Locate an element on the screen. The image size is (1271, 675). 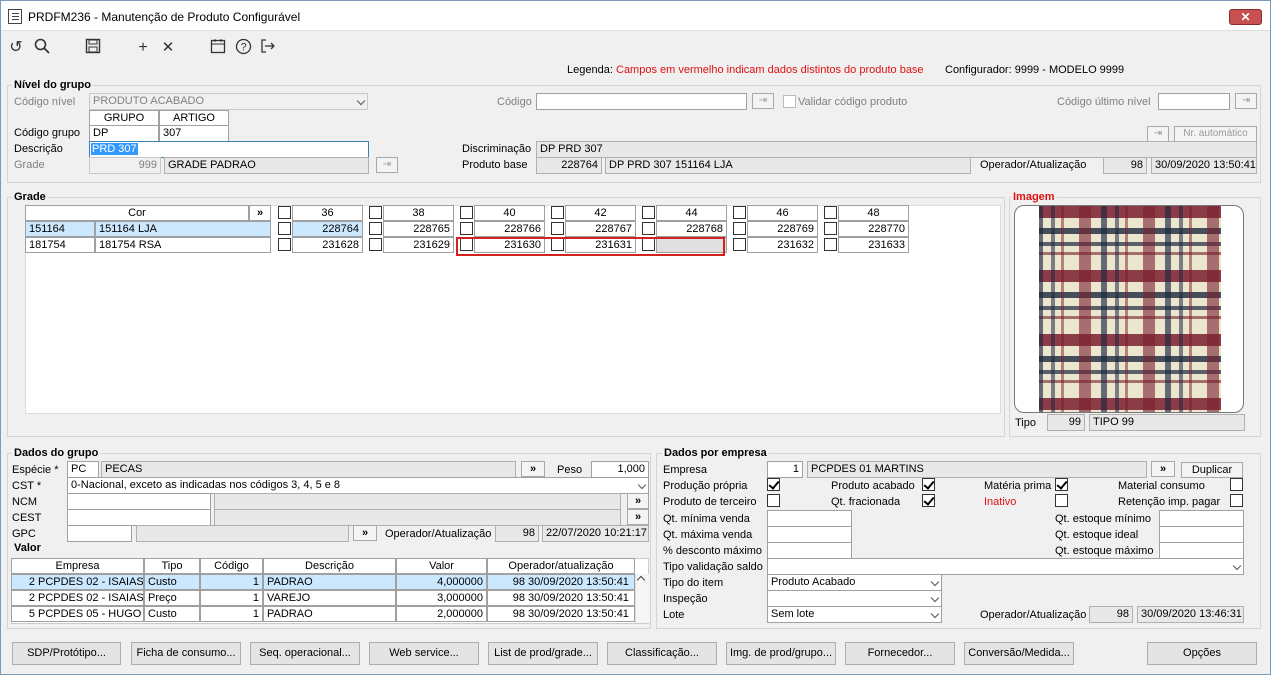
retencao-checkbox is located at coordinates (1236, 500).